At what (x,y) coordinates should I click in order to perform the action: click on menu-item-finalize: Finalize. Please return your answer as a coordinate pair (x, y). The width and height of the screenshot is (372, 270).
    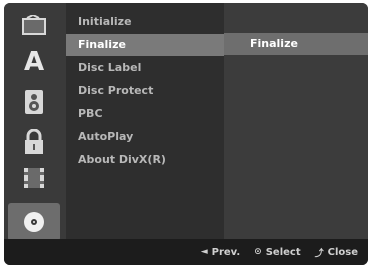
    Looking at the image, I should click on (145, 45).